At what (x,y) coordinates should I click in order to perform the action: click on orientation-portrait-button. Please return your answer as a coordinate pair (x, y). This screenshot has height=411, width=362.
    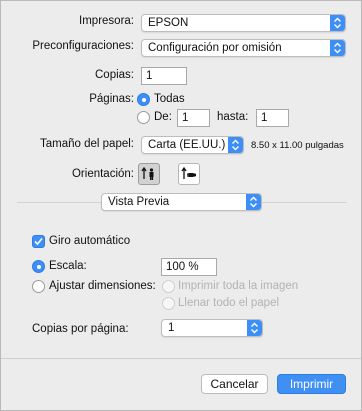
    Looking at the image, I should click on (149, 174).